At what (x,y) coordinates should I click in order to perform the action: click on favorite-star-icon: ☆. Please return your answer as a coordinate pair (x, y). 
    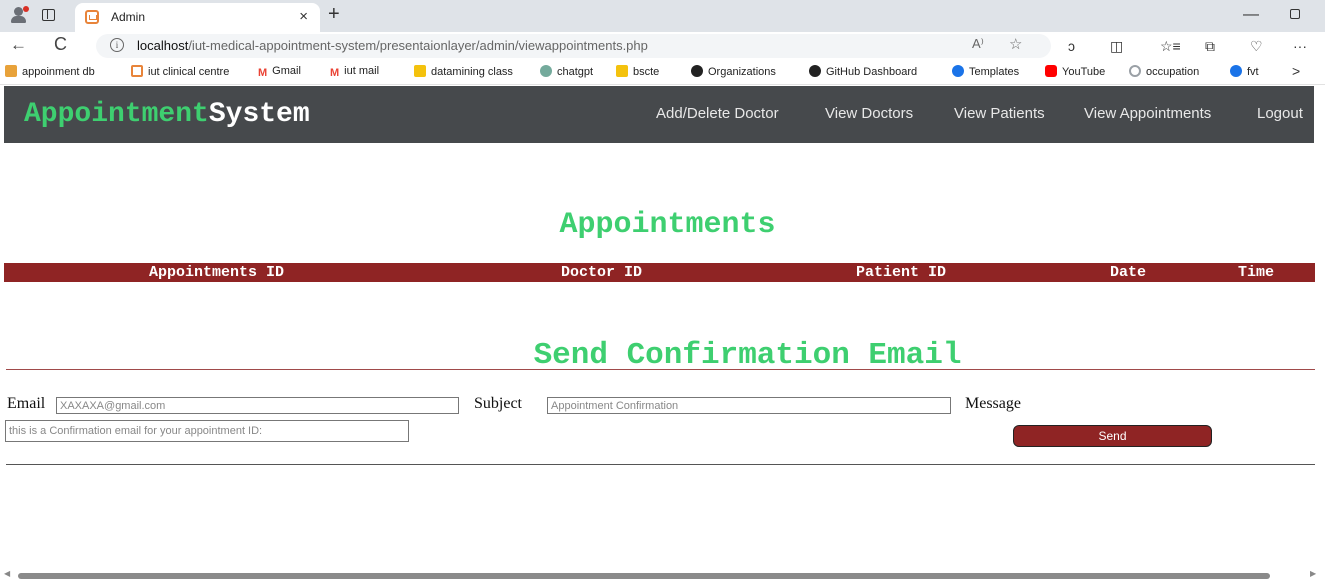
    Looking at the image, I should click on (1015, 44).